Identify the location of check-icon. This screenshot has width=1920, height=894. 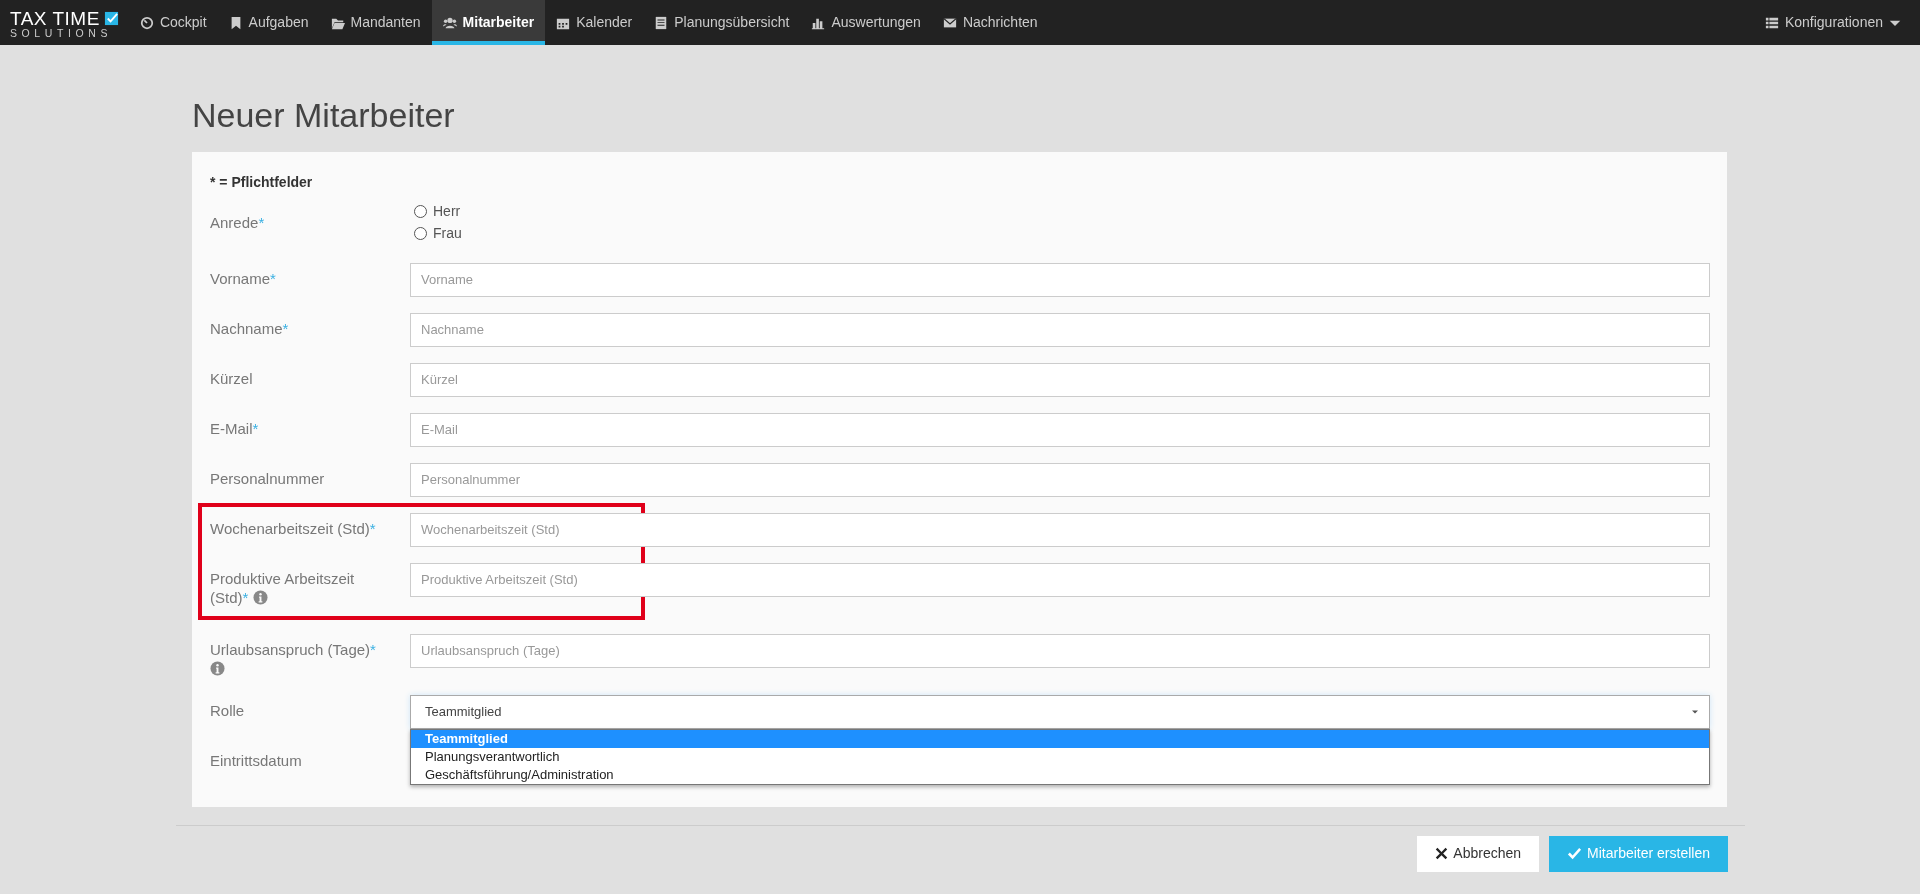
(1575, 854).